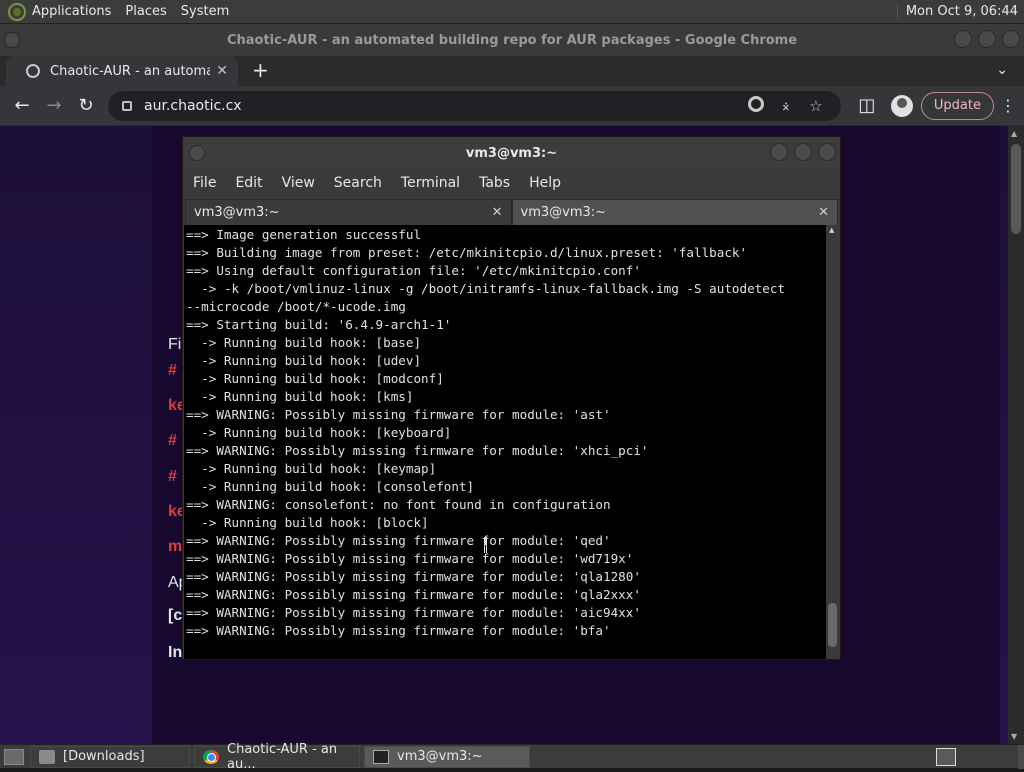  I want to click on terminal-menu-view: View, so click(298, 183).